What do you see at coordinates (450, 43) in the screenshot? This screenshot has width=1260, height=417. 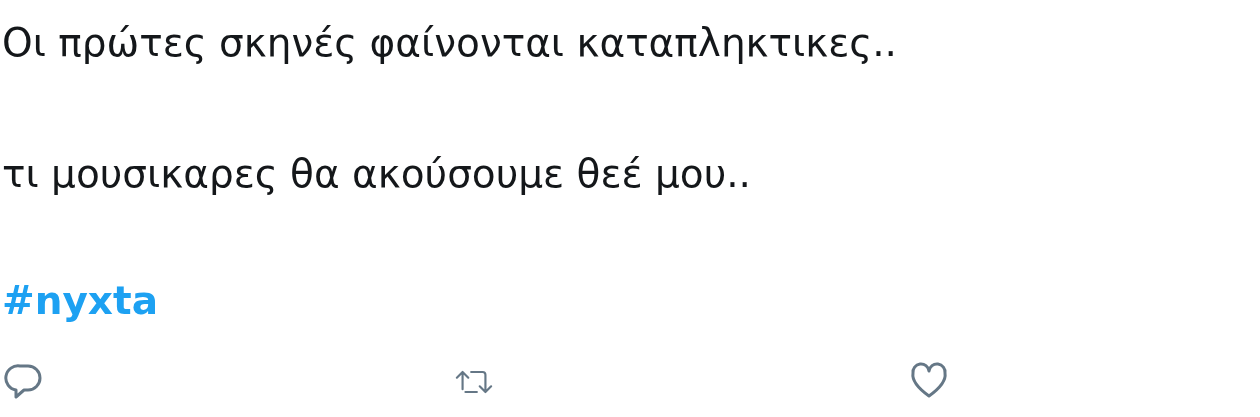 I see `tweet-text: Οι πρώτες σκηνές φαίνονται καταπληκτικες..` at bounding box center [450, 43].